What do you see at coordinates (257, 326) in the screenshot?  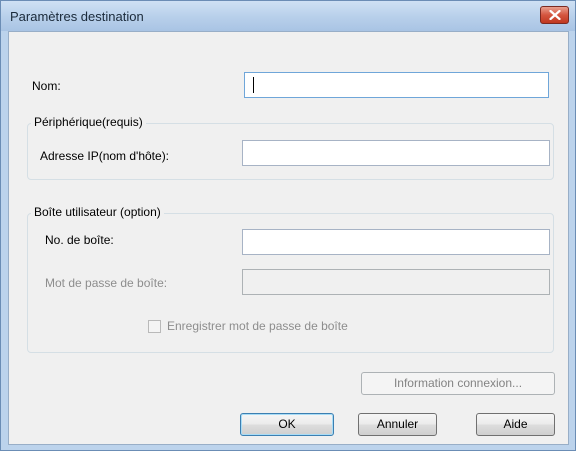 I see `enregistrer-checkbox-label: Enregistrer mot de passe de boîte` at bounding box center [257, 326].